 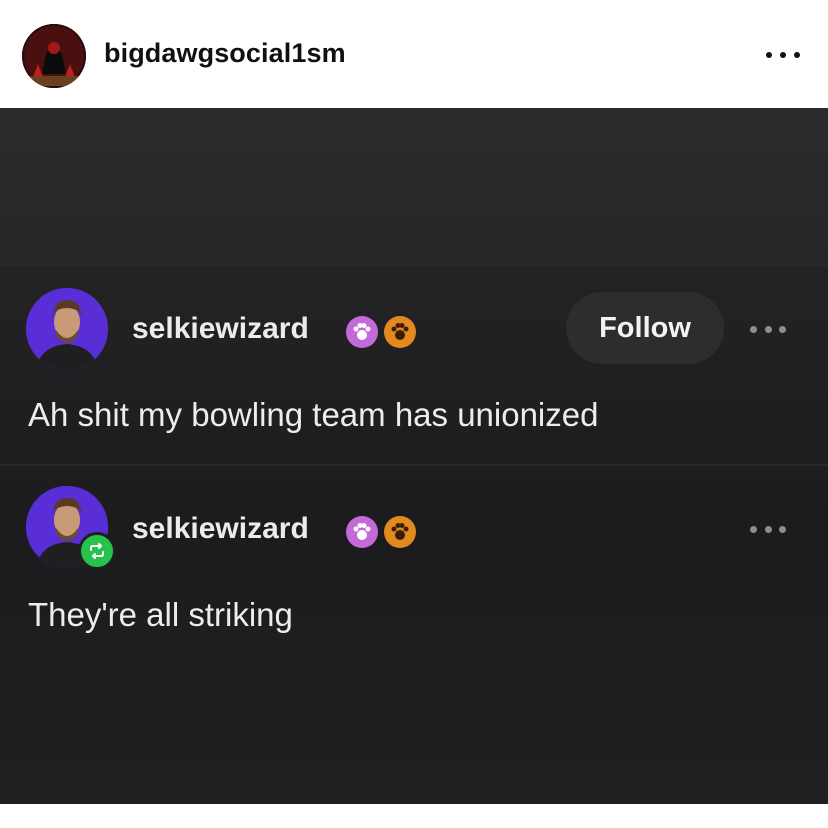 I want to click on post-text: They're all striking, so click(x=160, y=614).